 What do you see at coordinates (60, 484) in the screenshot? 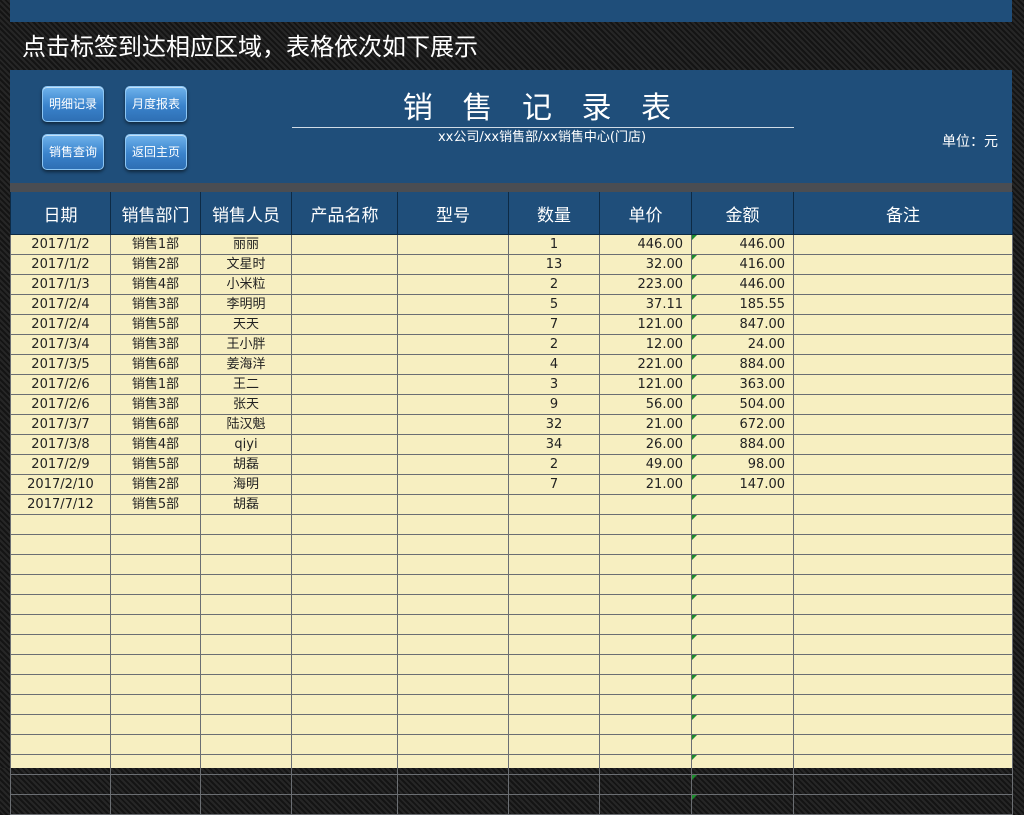
I see `cell-date: 2017/2/10` at bounding box center [60, 484].